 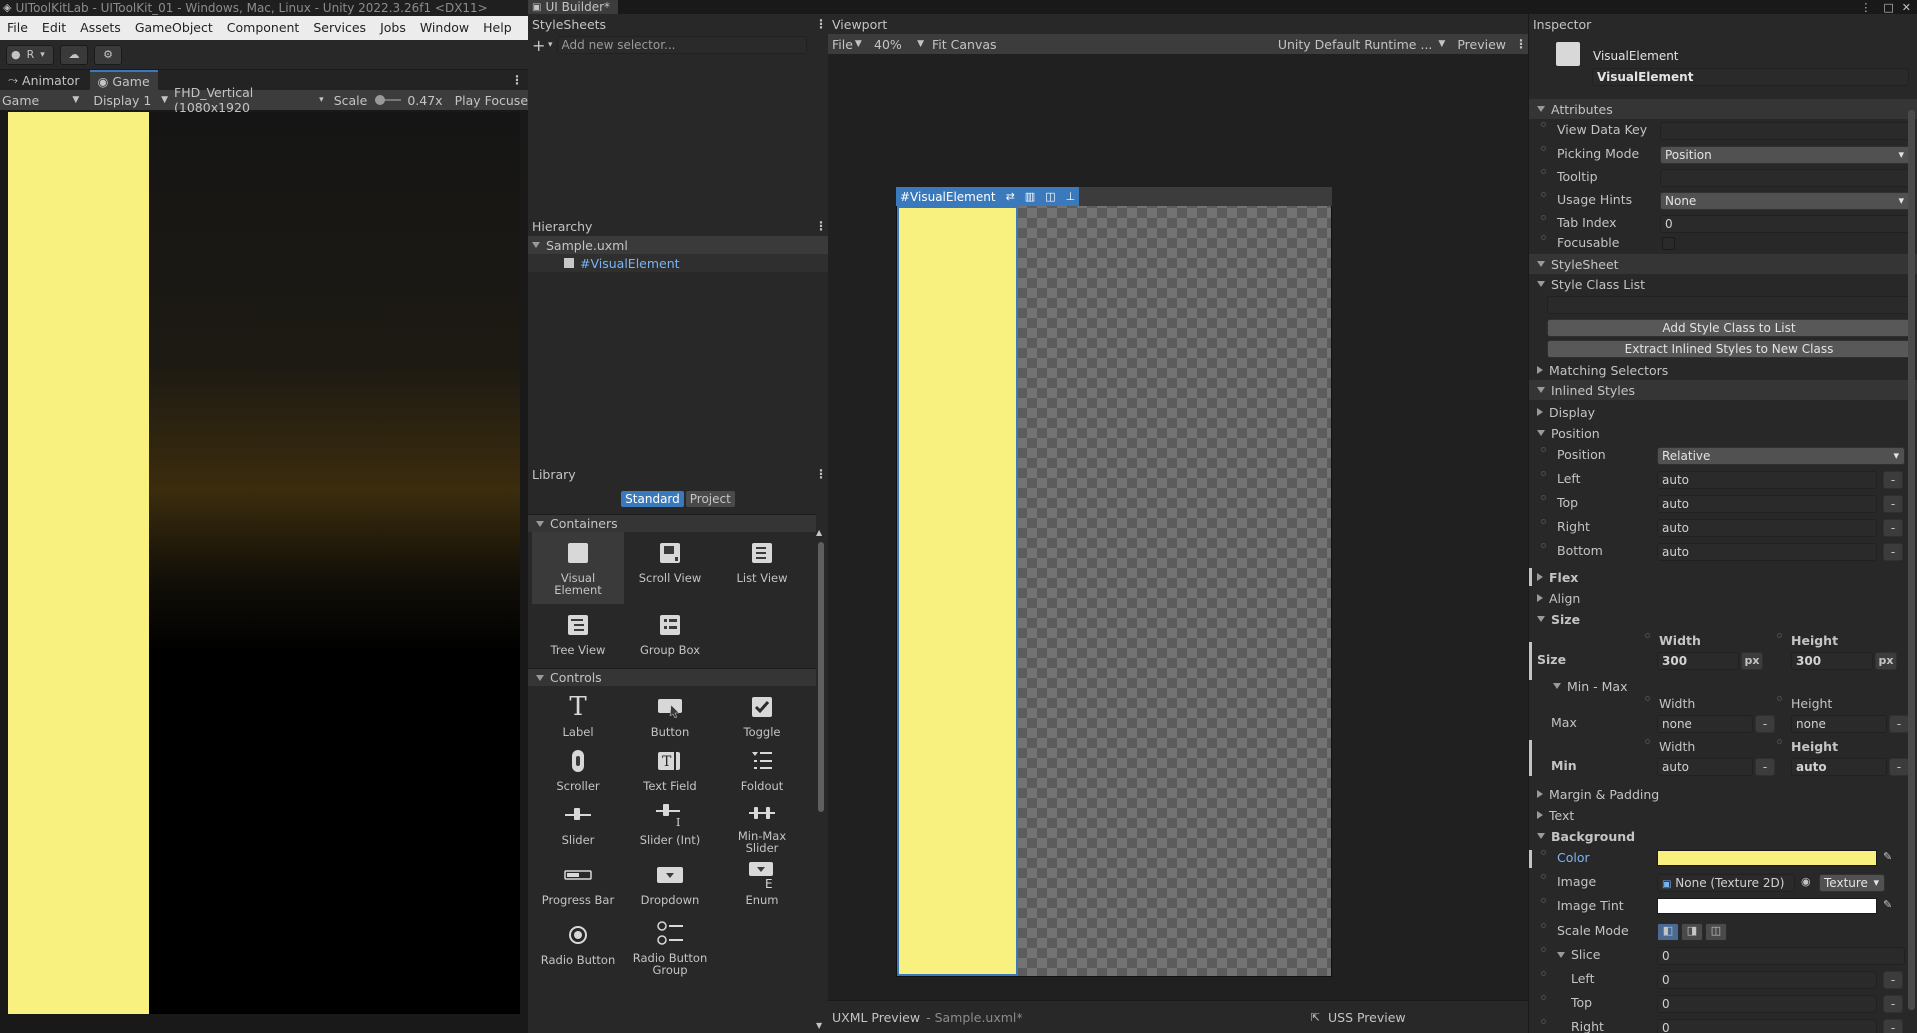 What do you see at coordinates (670, 716) in the screenshot?
I see `library-item-button: Button` at bounding box center [670, 716].